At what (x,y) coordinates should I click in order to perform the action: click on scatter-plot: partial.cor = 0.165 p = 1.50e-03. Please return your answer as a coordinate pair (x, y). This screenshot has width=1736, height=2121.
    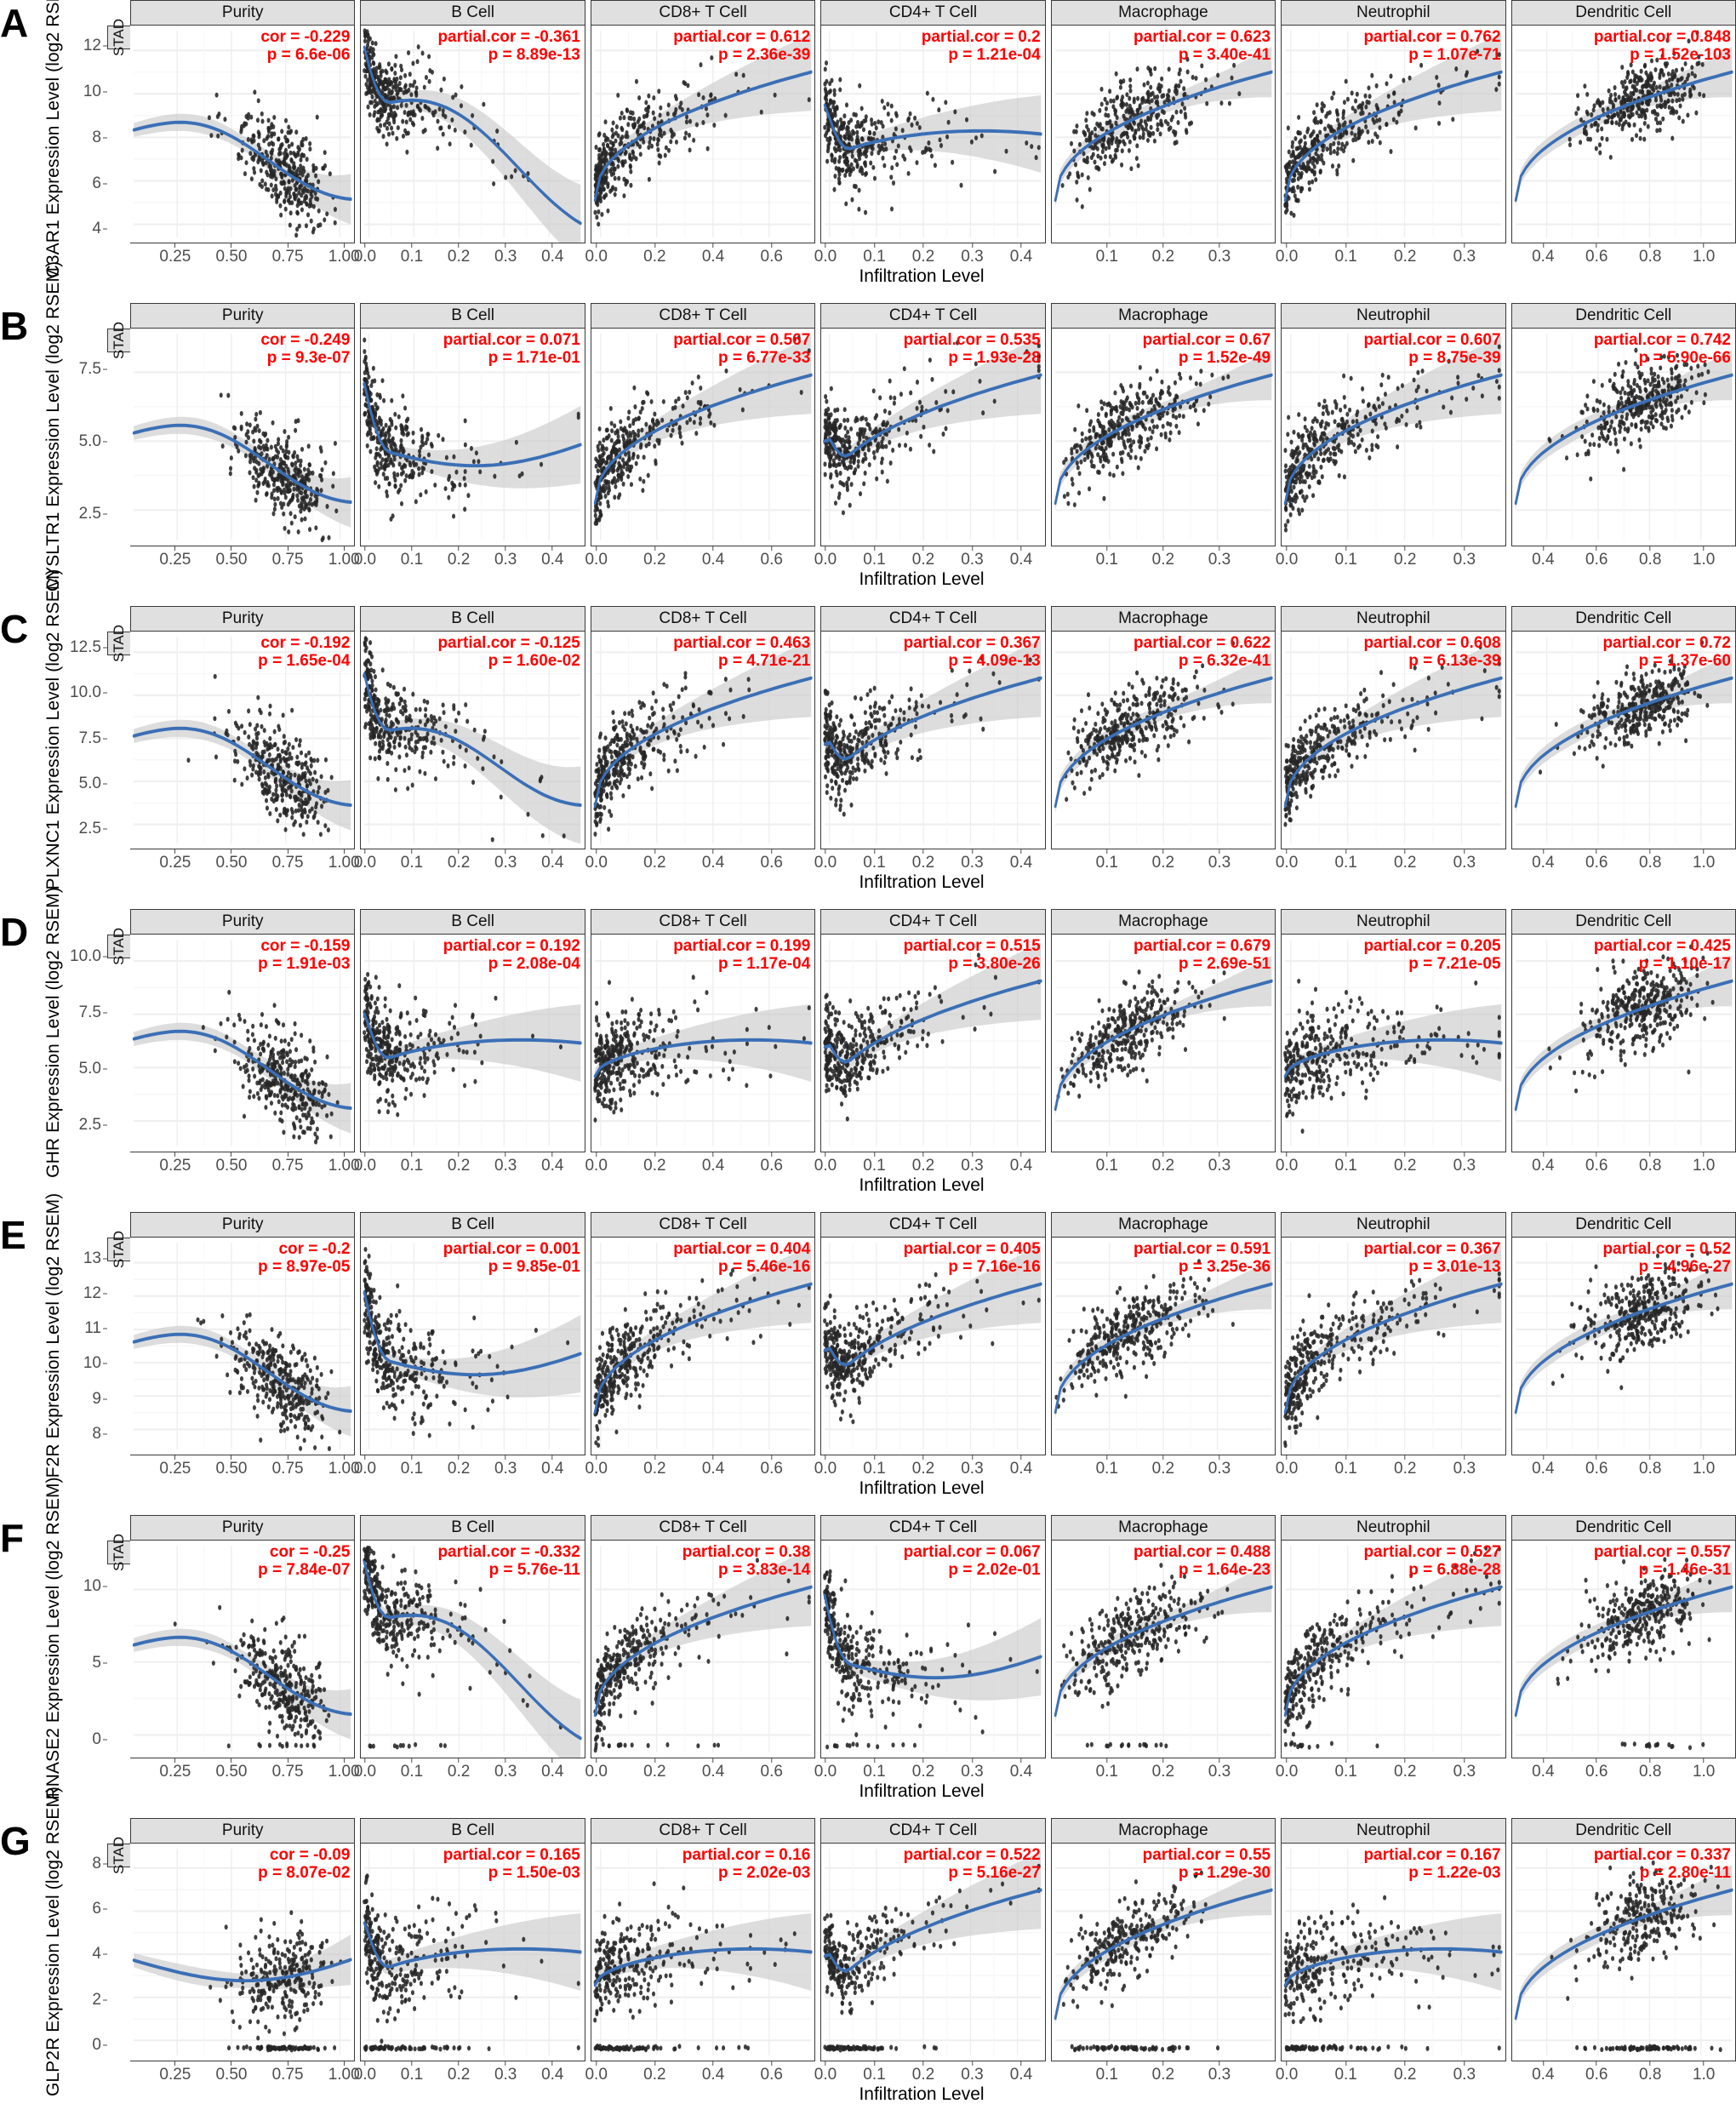
    Looking at the image, I should click on (472, 1953).